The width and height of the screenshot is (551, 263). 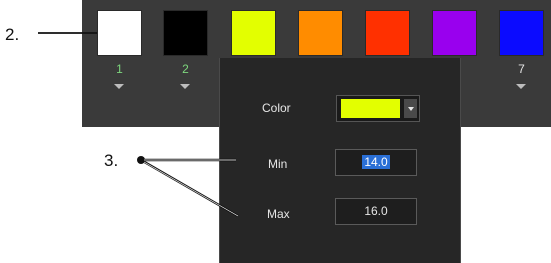 I want to click on min-label: Min, so click(x=278, y=164).